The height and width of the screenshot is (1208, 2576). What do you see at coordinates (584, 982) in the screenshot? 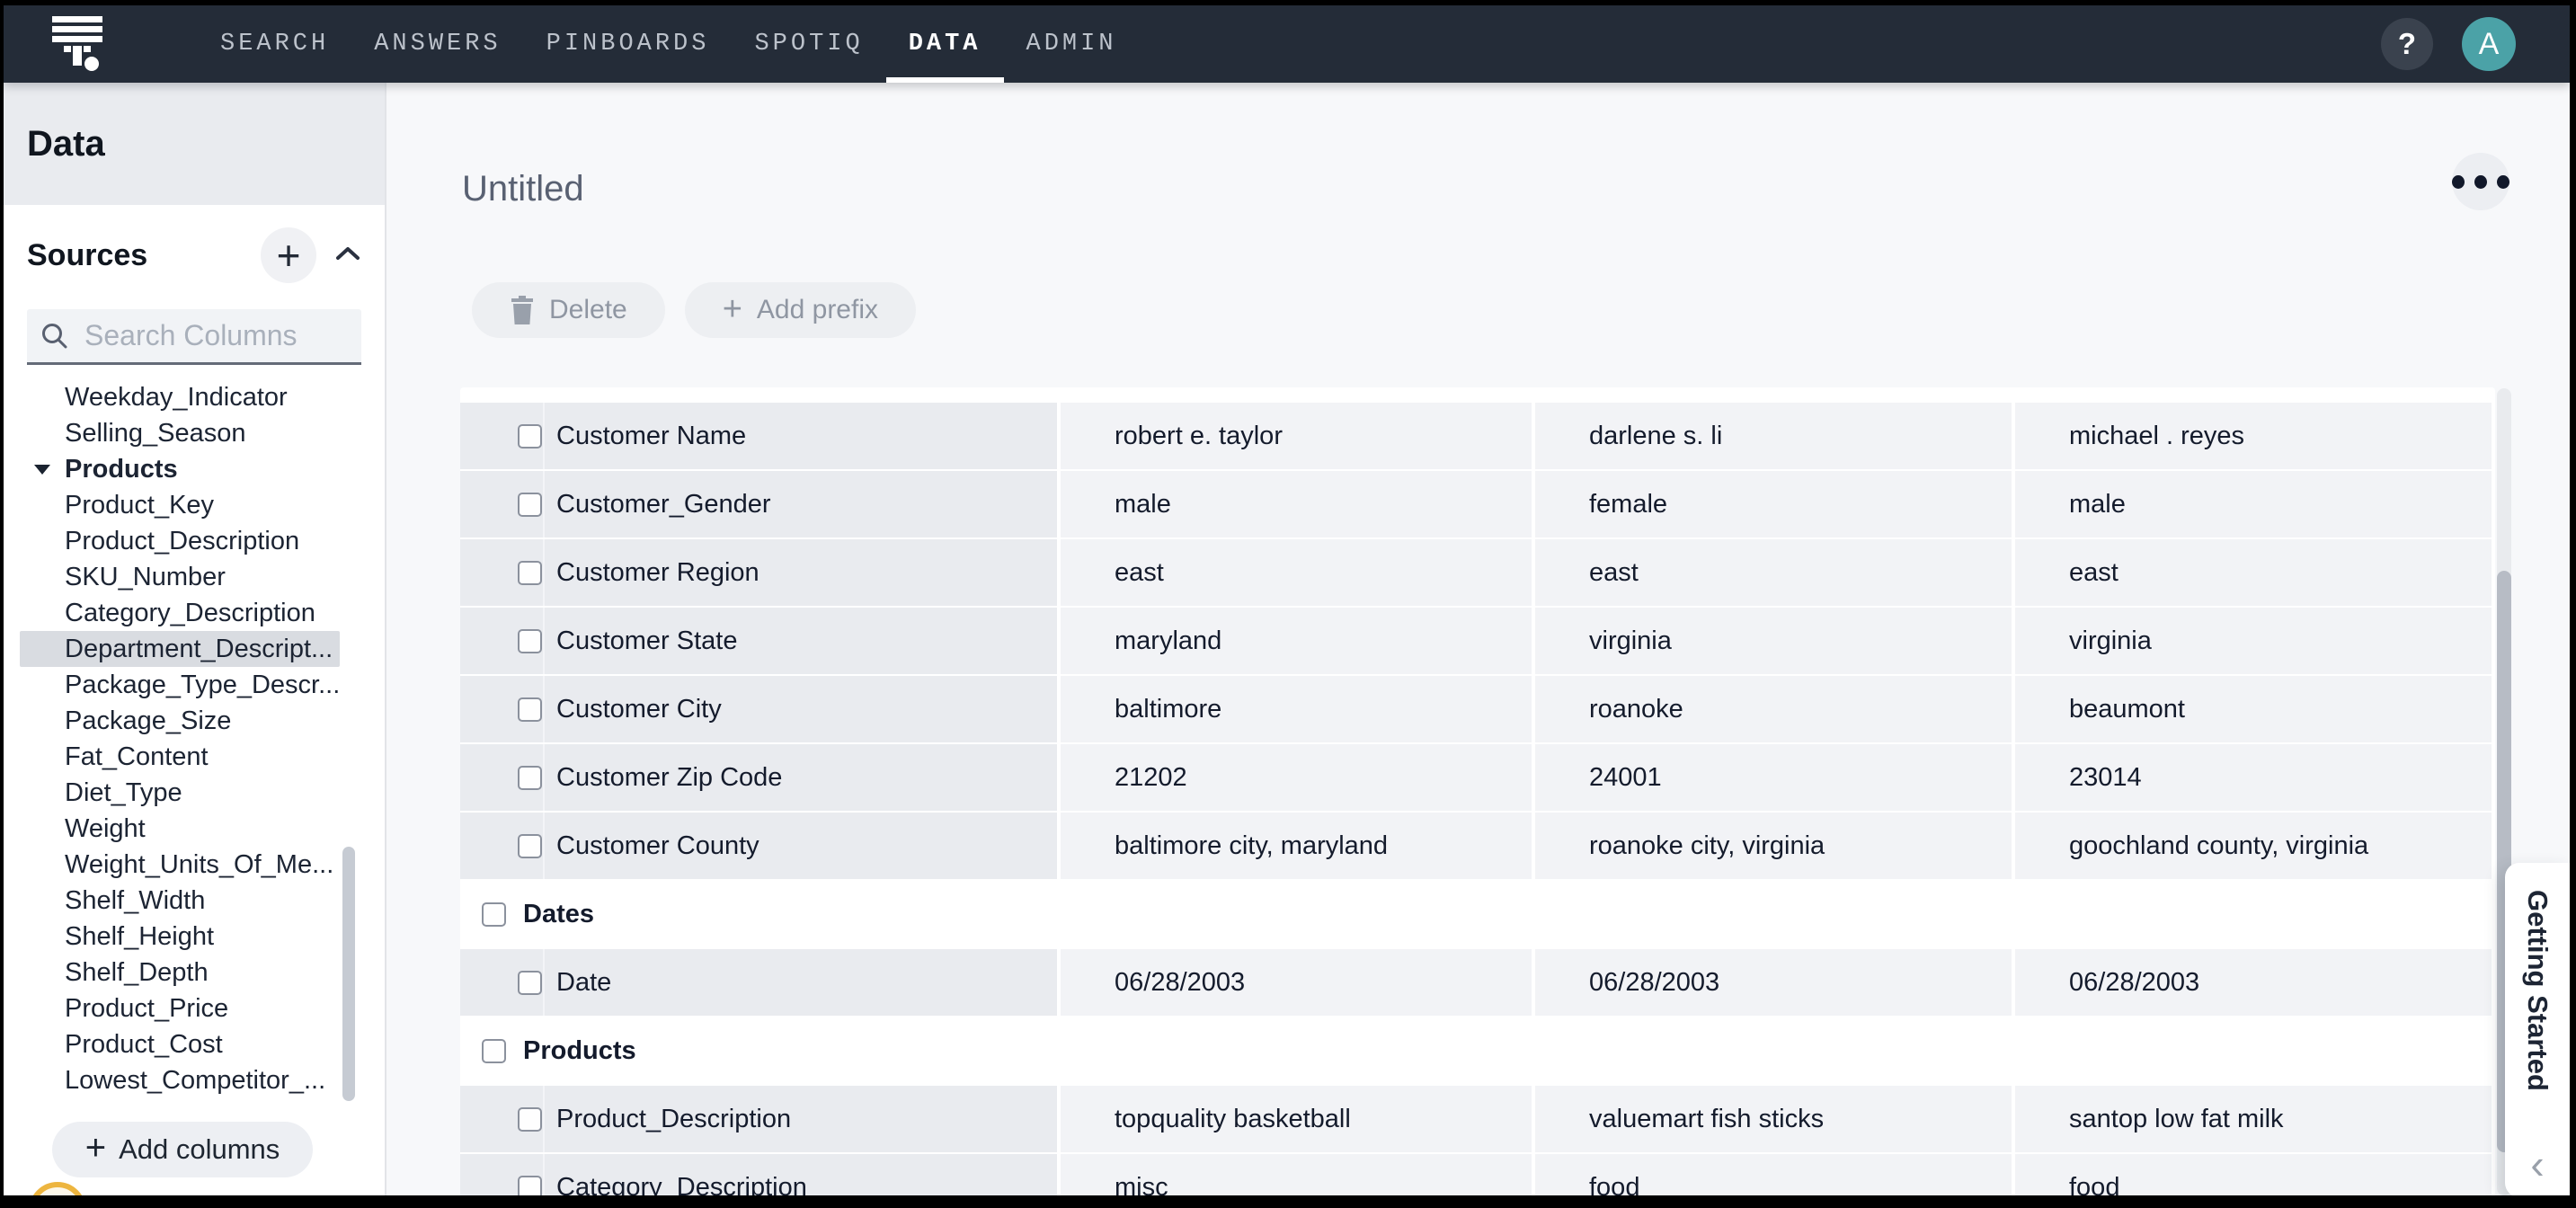
I see `column-label: Date` at bounding box center [584, 982].